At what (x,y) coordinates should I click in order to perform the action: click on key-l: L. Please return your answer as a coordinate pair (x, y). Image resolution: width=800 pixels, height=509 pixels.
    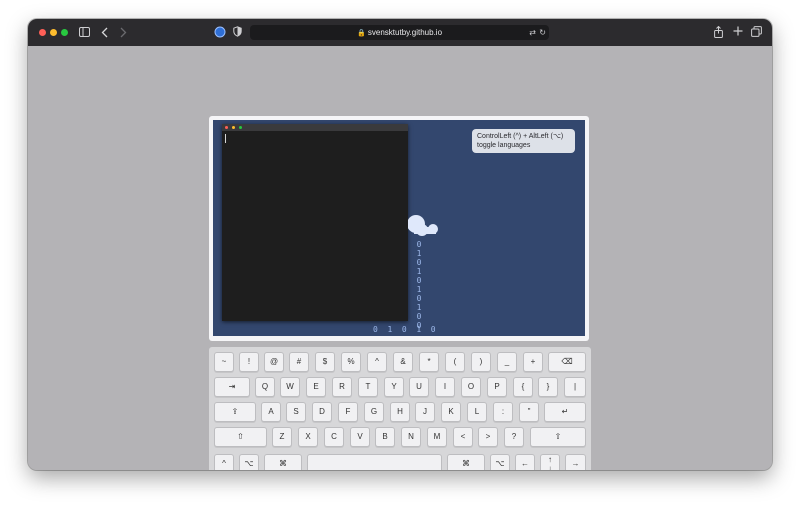
    Looking at the image, I should click on (477, 412).